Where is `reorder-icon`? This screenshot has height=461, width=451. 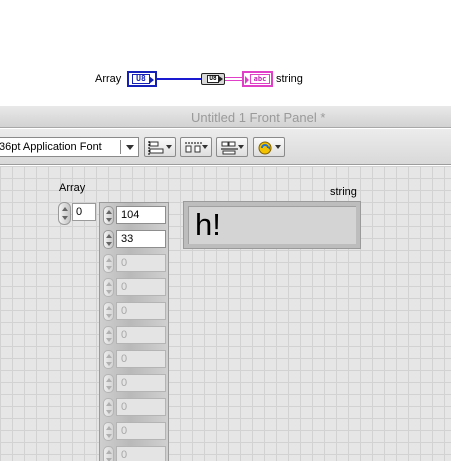 reorder-icon is located at coordinates (265, 148).